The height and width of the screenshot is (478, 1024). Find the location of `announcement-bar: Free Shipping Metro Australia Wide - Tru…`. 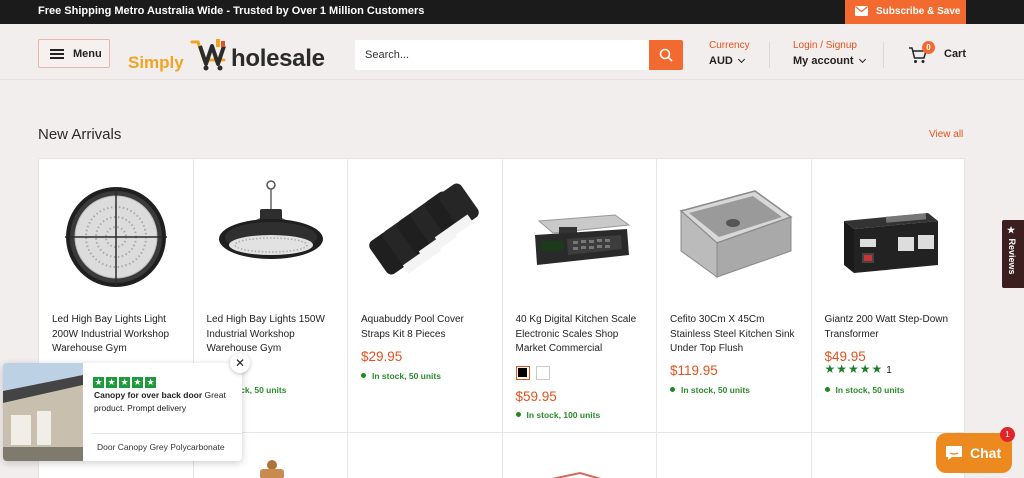

announcement-bar: Free Shipping Metro Australia Wide - Tru… is located at coordinates (512, 12).